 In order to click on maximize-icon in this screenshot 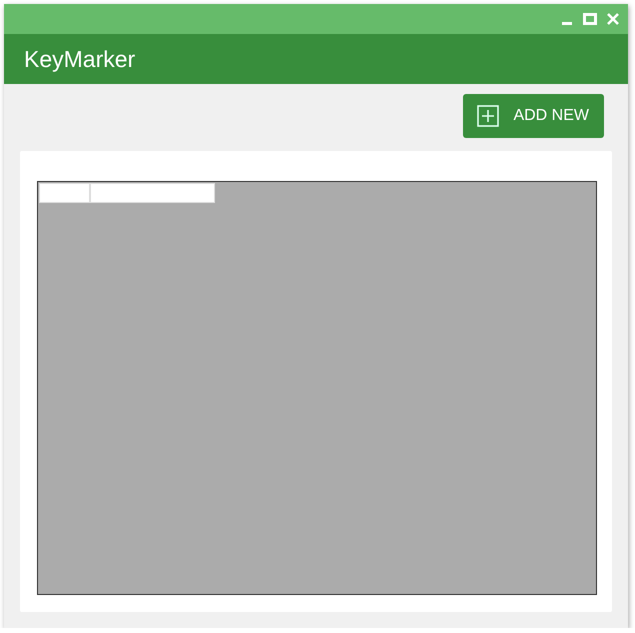, I will do `click(590, 19)`.